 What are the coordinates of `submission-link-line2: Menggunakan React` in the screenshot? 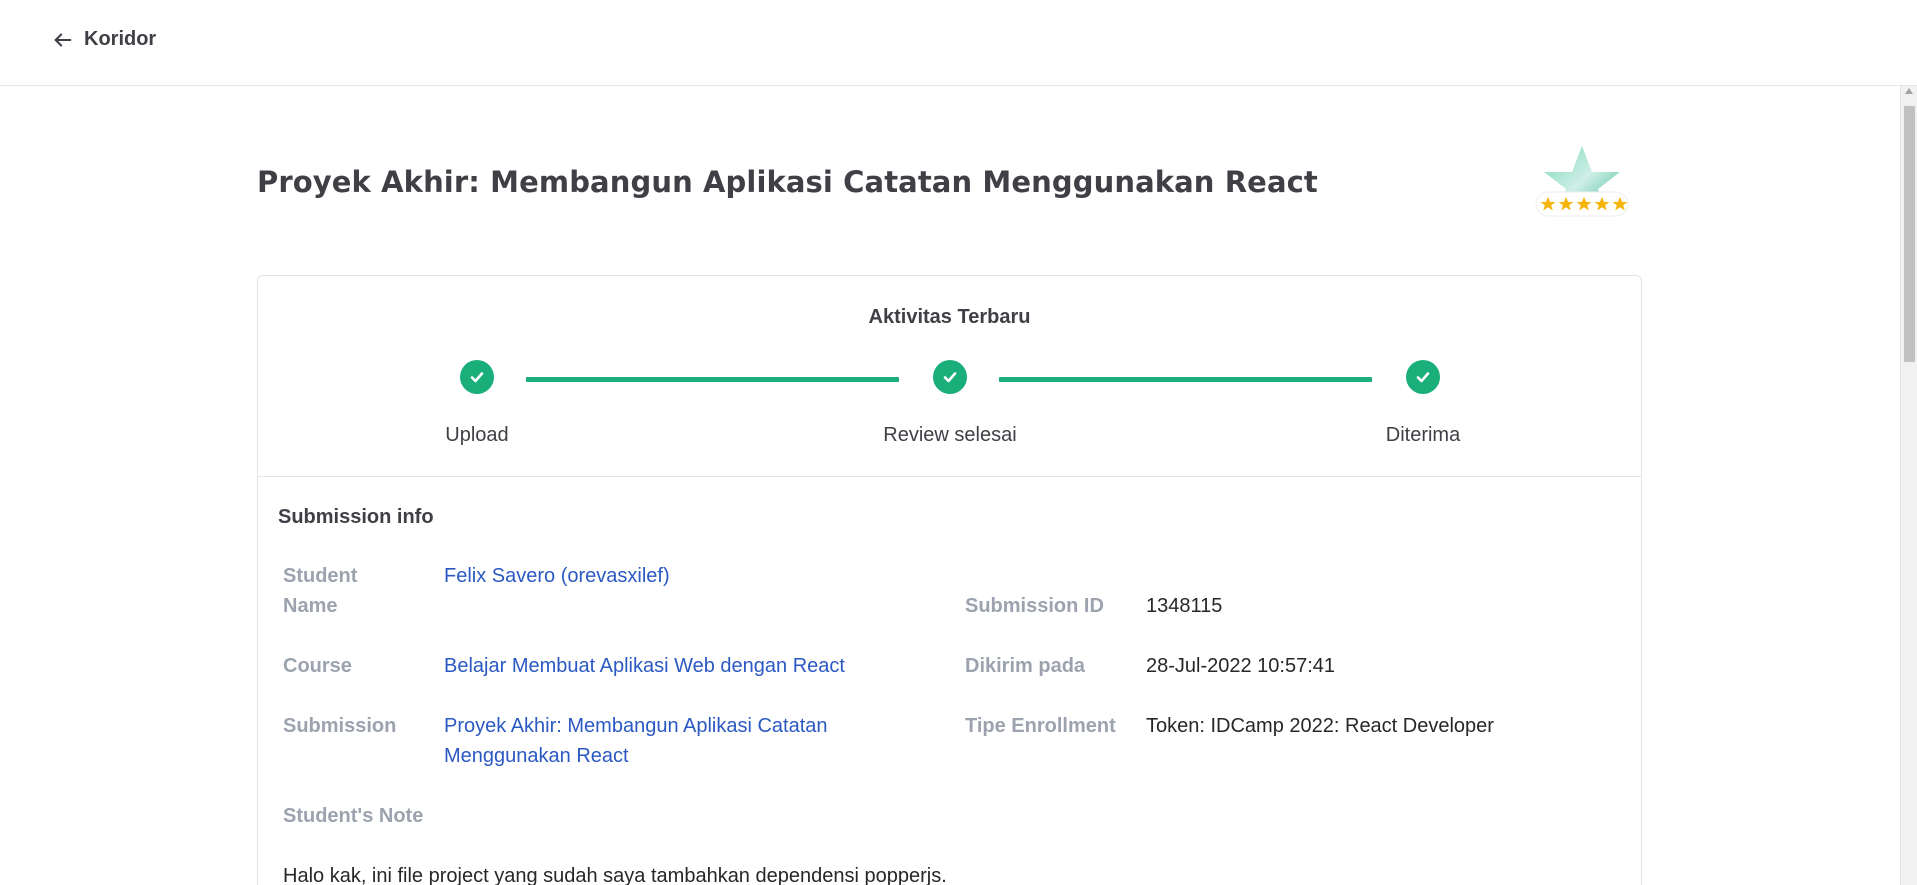 It's located at (536, 756).